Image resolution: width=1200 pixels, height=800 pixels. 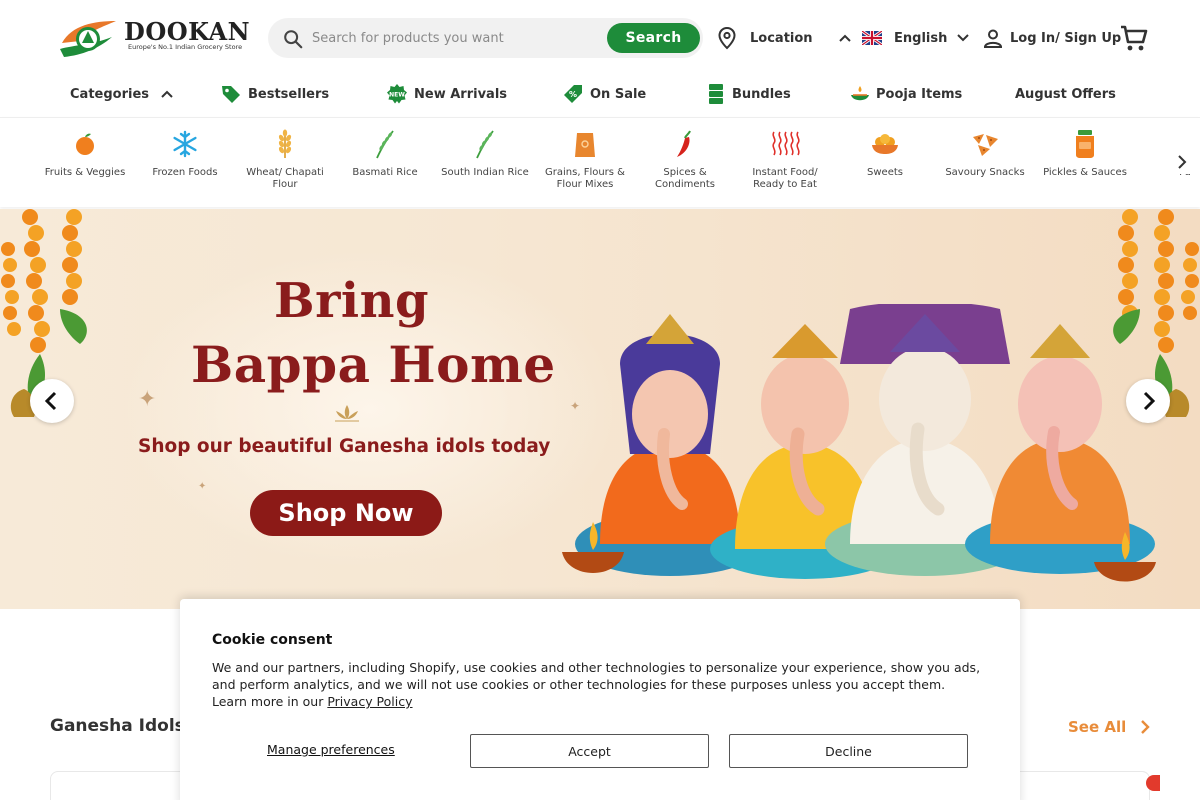 I want to click on category-basmati-rice: Basmati Rice, so click(x=385, y=153).